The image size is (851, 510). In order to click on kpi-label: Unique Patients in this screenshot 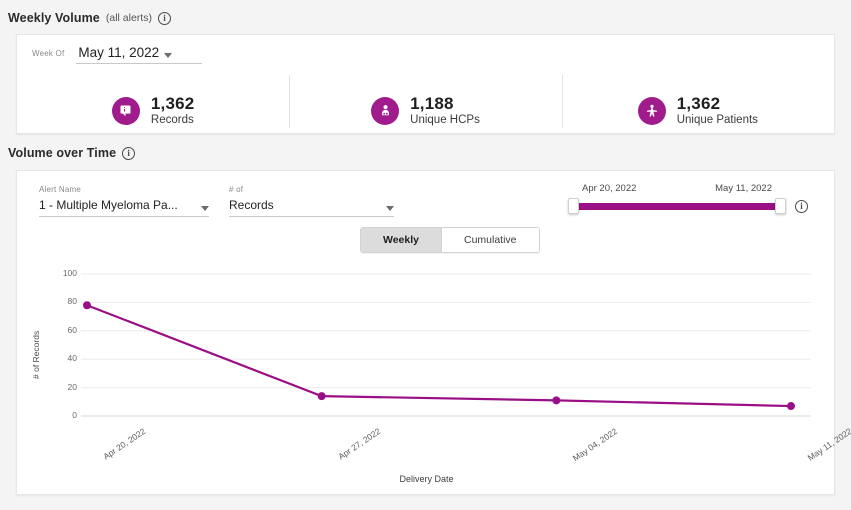, I will do `click(717, 119)`.